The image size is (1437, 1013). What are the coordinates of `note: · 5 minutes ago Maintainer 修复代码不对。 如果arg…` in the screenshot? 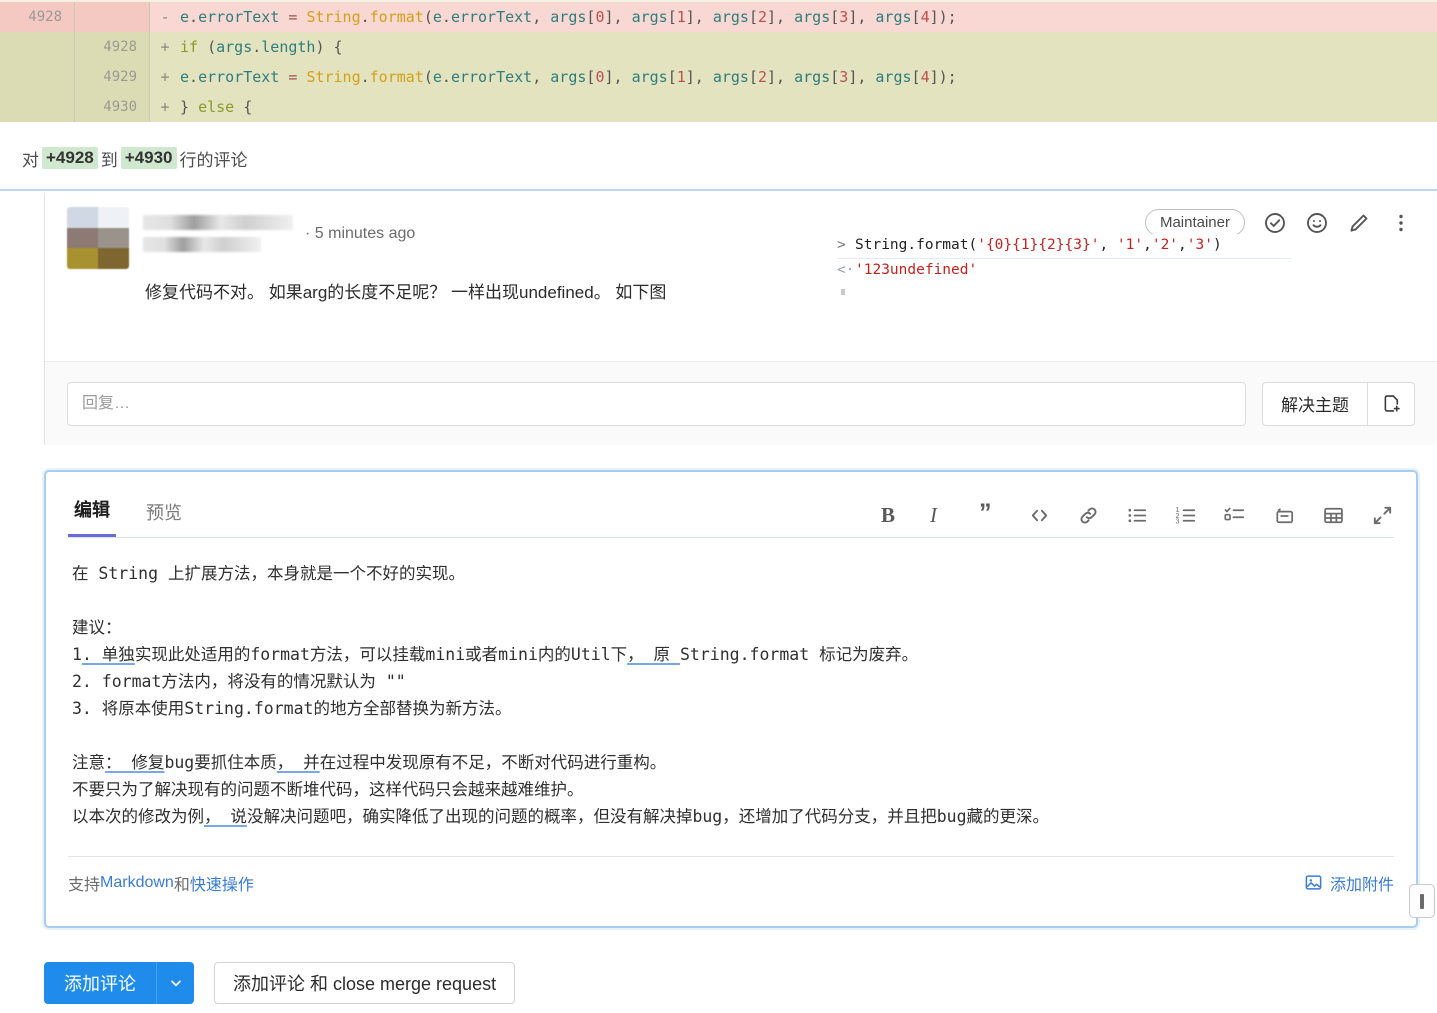 It's located at (741, 249).